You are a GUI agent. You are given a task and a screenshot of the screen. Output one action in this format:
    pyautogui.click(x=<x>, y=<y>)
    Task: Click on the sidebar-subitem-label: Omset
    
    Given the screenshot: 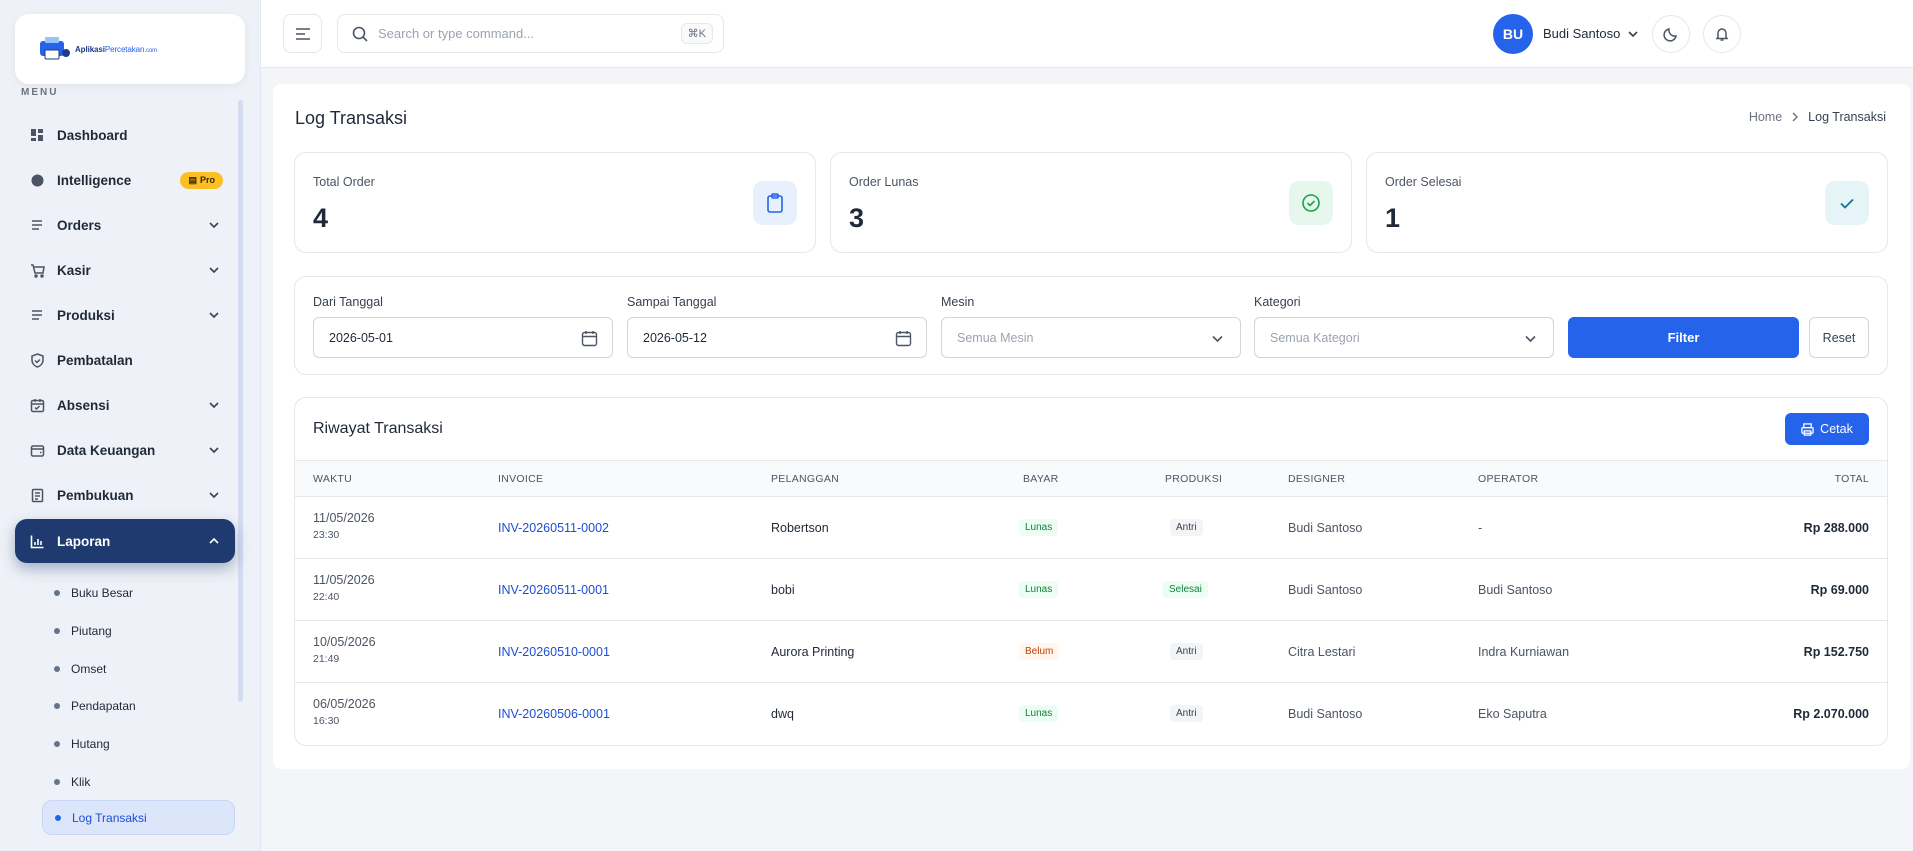 What is the action you would take?
    pyautogui.click(x=89, y=668)
    